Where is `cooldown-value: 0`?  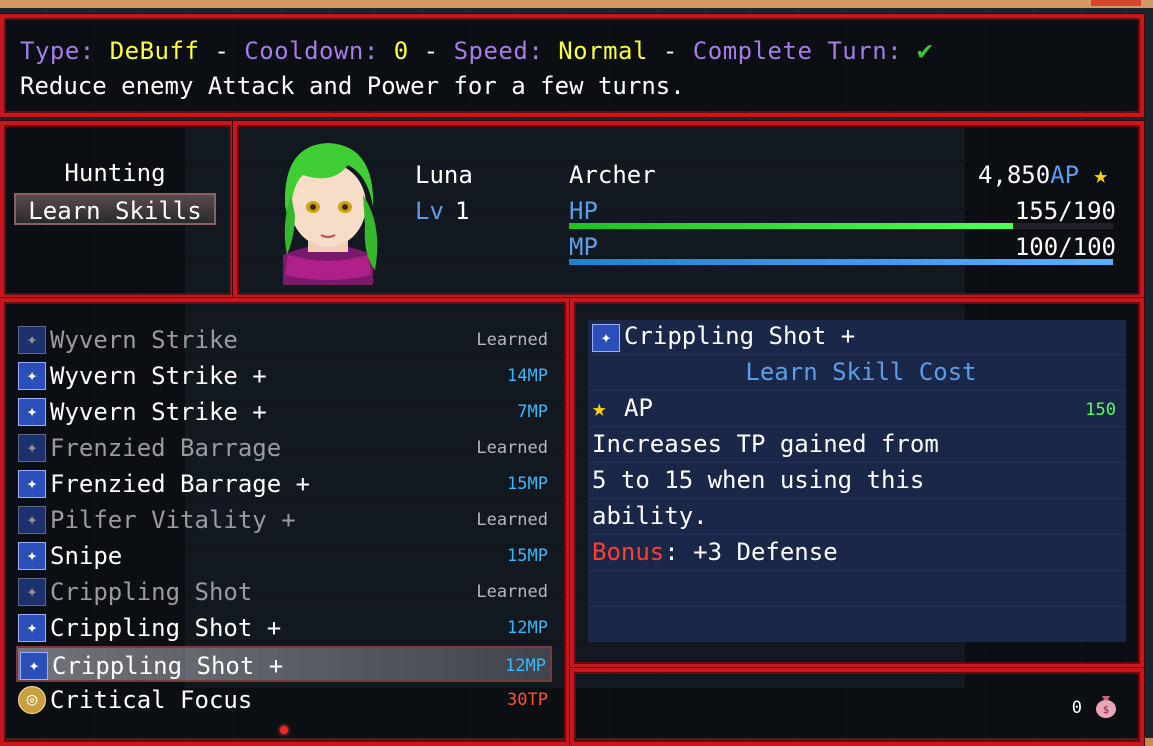 cooldown-value: 0 is located at coordinates (401, 51).